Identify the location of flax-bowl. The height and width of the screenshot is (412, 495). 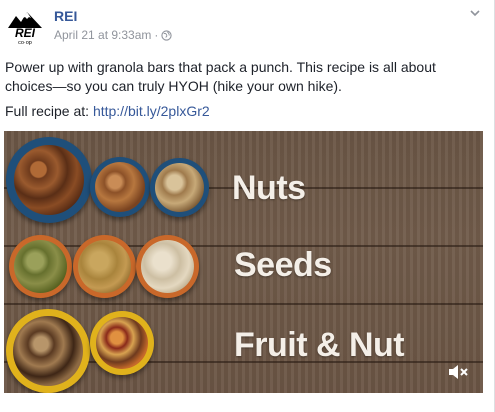
(104, 266).